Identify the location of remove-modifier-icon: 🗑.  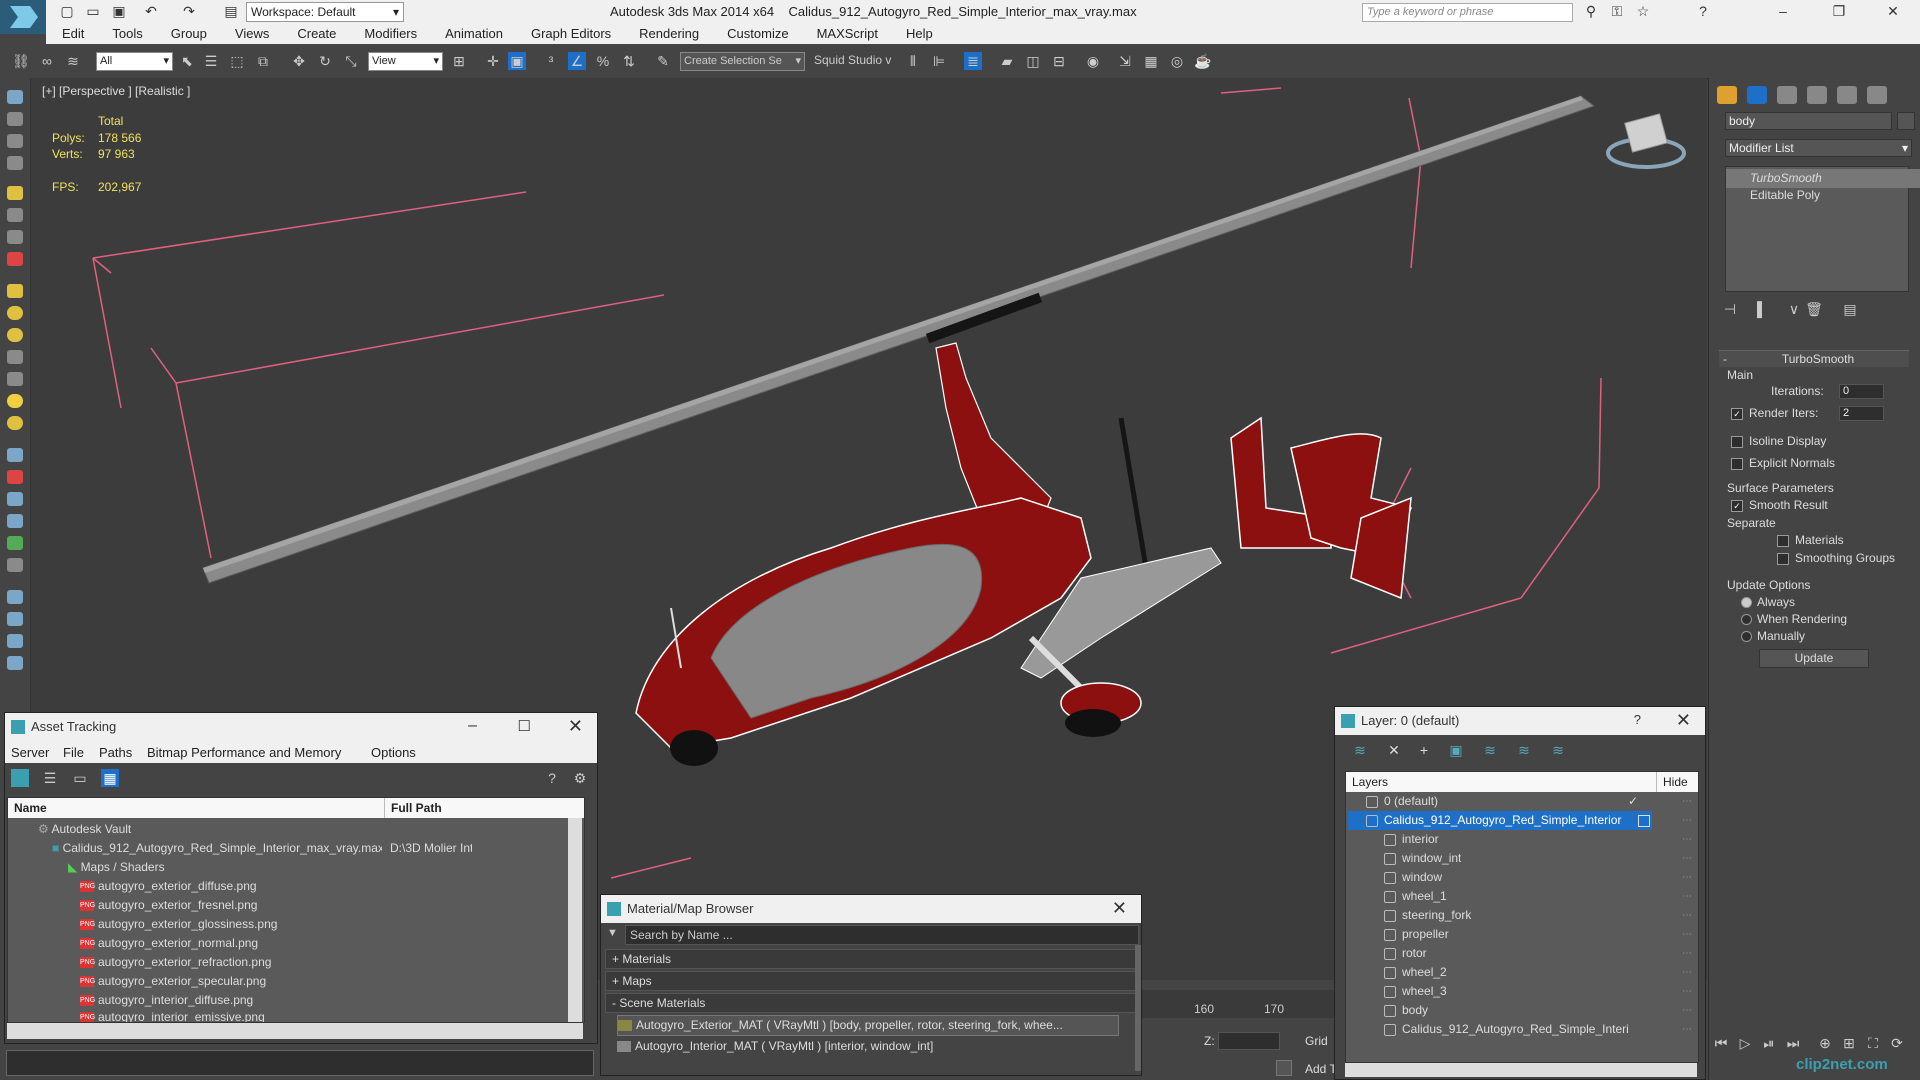
(1814, 309).